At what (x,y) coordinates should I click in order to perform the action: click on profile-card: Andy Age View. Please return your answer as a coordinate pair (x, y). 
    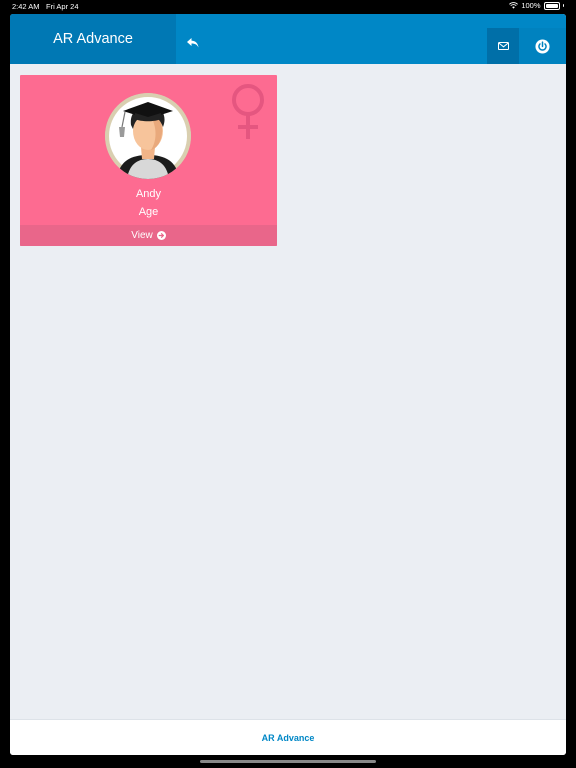
    Looking at the image, I should click on (148, 160).